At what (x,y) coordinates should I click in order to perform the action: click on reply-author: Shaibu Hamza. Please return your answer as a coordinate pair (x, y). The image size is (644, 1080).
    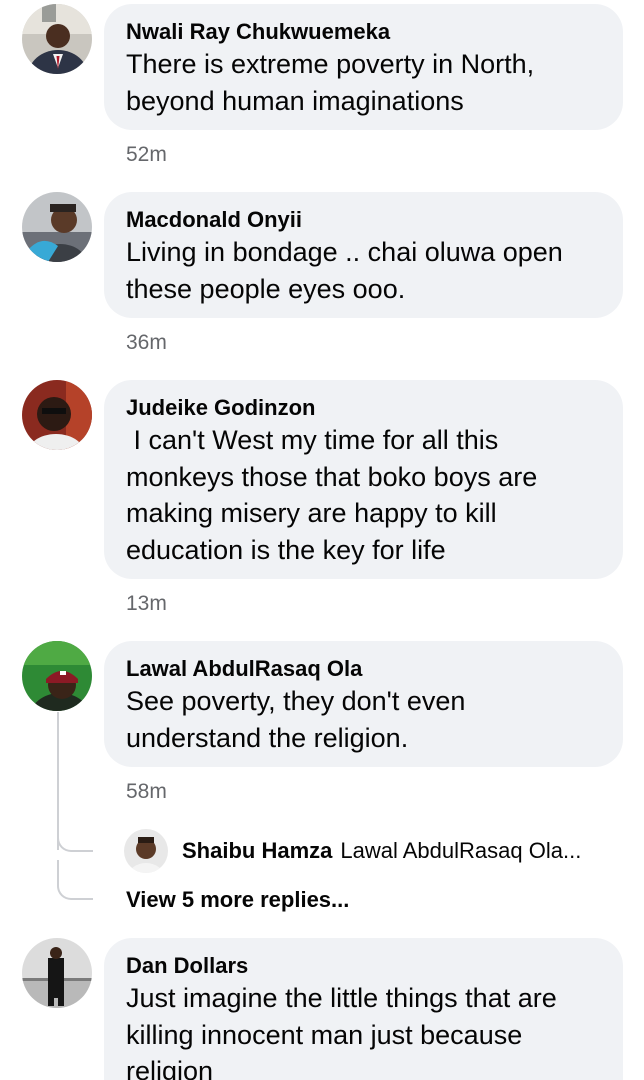
    Looking at the image, I should click on (257, 851).